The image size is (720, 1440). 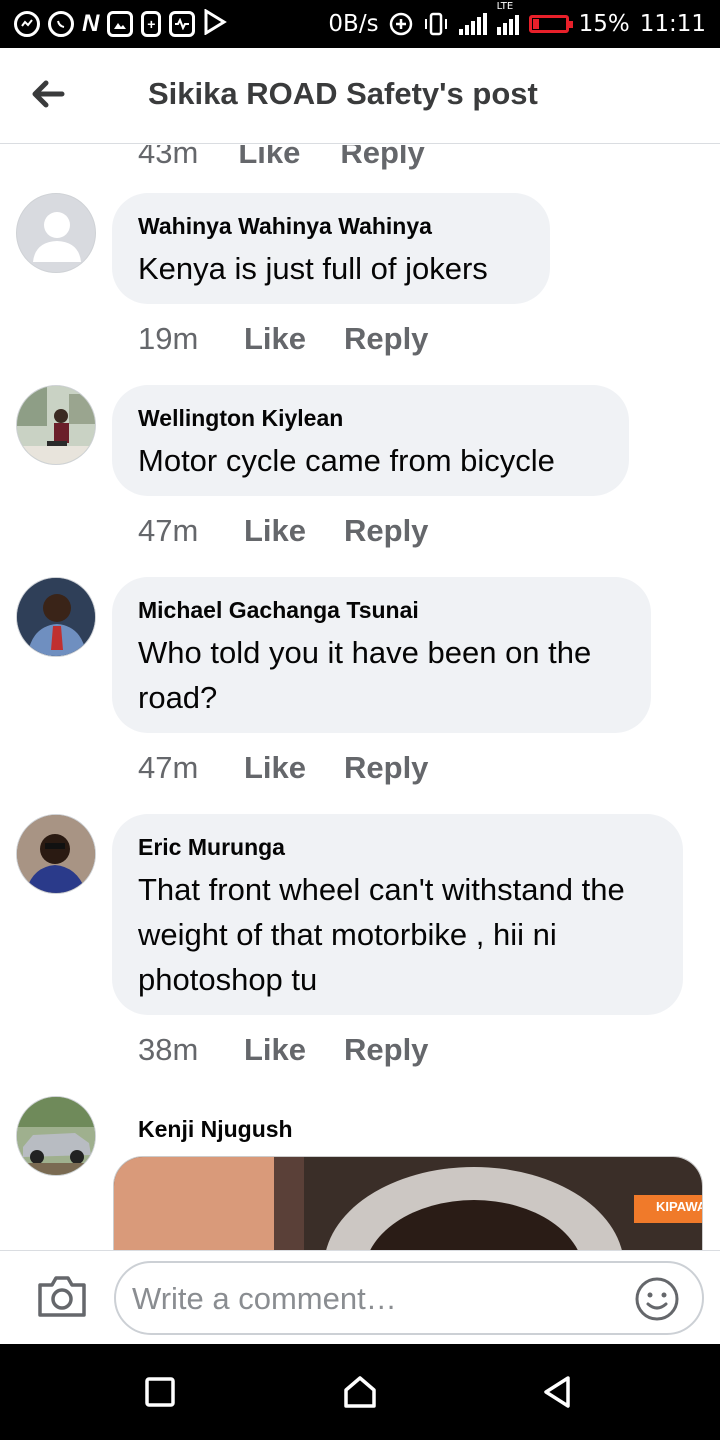 What do you see at coordinates (61, 24) in the screenshot?
I see `whatsapp-icon` at bounding box center [61, 24].